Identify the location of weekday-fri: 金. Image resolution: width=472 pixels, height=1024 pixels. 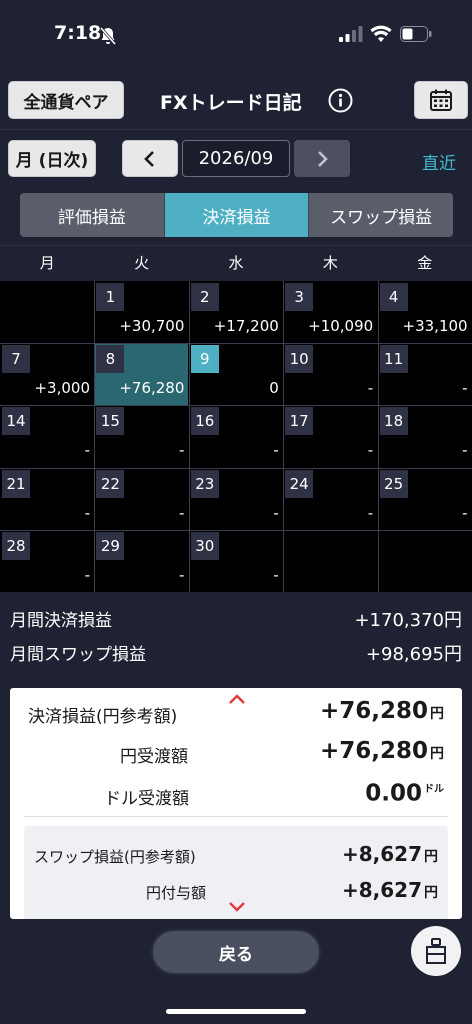
(425, 263).